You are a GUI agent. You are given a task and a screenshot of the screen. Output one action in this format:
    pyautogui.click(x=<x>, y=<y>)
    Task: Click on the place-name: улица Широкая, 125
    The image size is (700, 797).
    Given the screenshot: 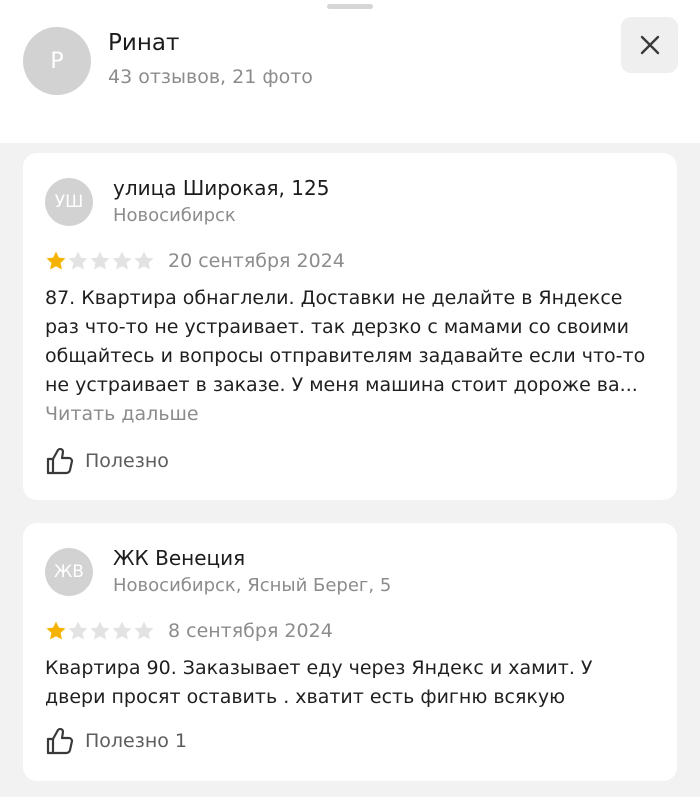 What is the action you would take?
    pyautogui.click(x=221, y=188)
    